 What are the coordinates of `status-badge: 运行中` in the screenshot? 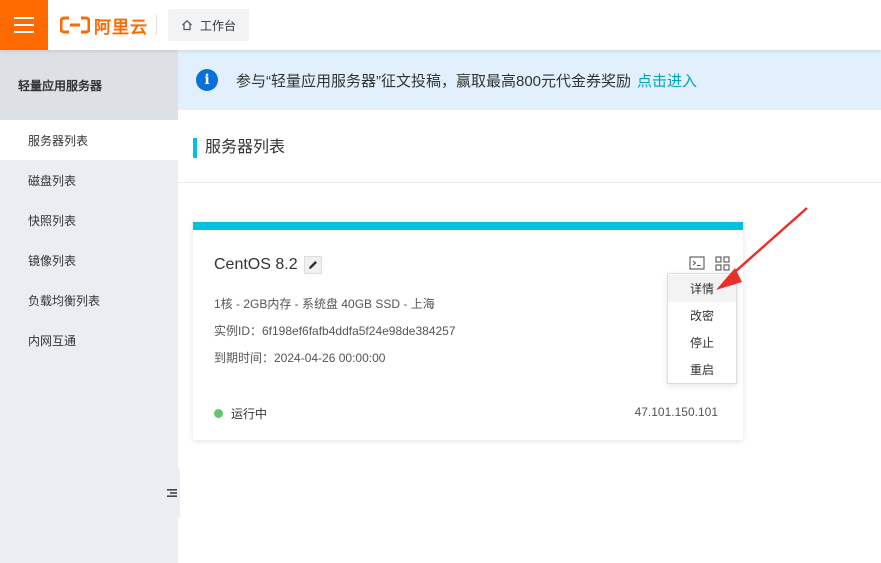 It's located at (240, 413).